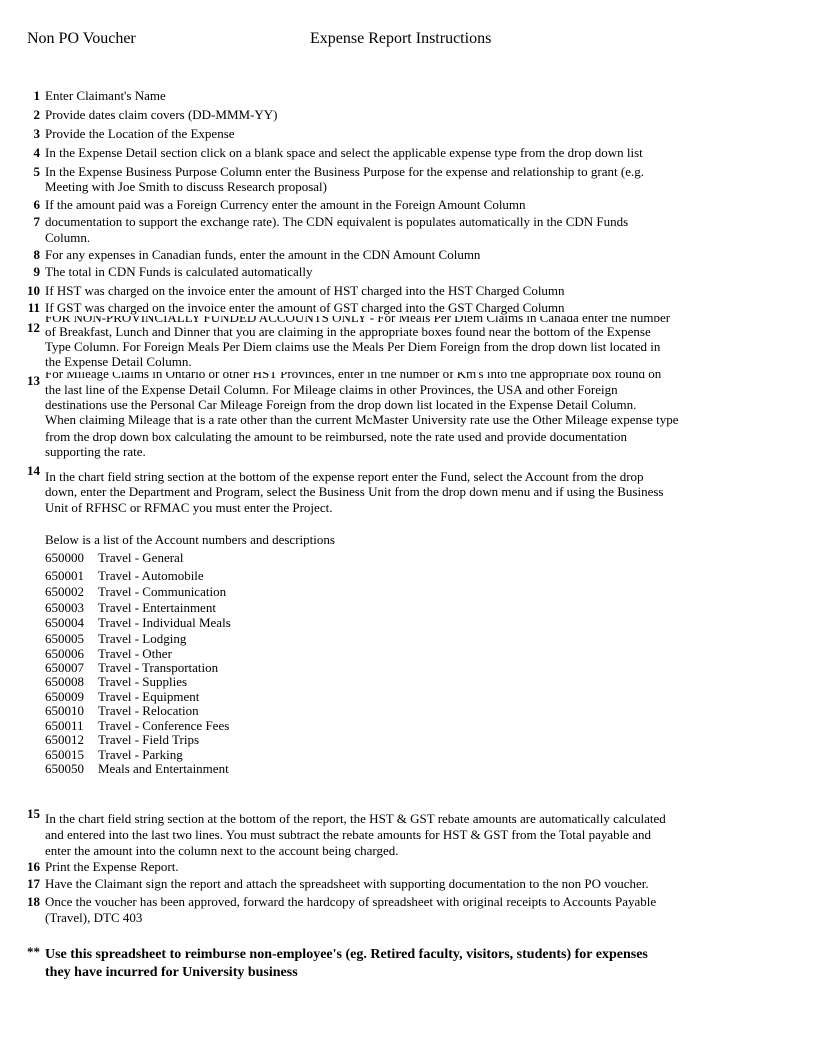 Image resolution: width=817 pixels, height=1057 pixels. What do you see at coordinates (162, 591) in the screenshot?
I see `account-description: Travel - Communication` at bounding box center [162, 591].